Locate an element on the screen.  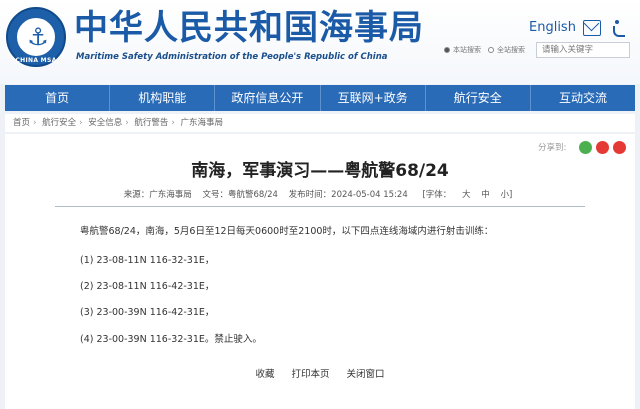
site-title: 中华人民共和国海事局 is located at coordinates (249, 28).